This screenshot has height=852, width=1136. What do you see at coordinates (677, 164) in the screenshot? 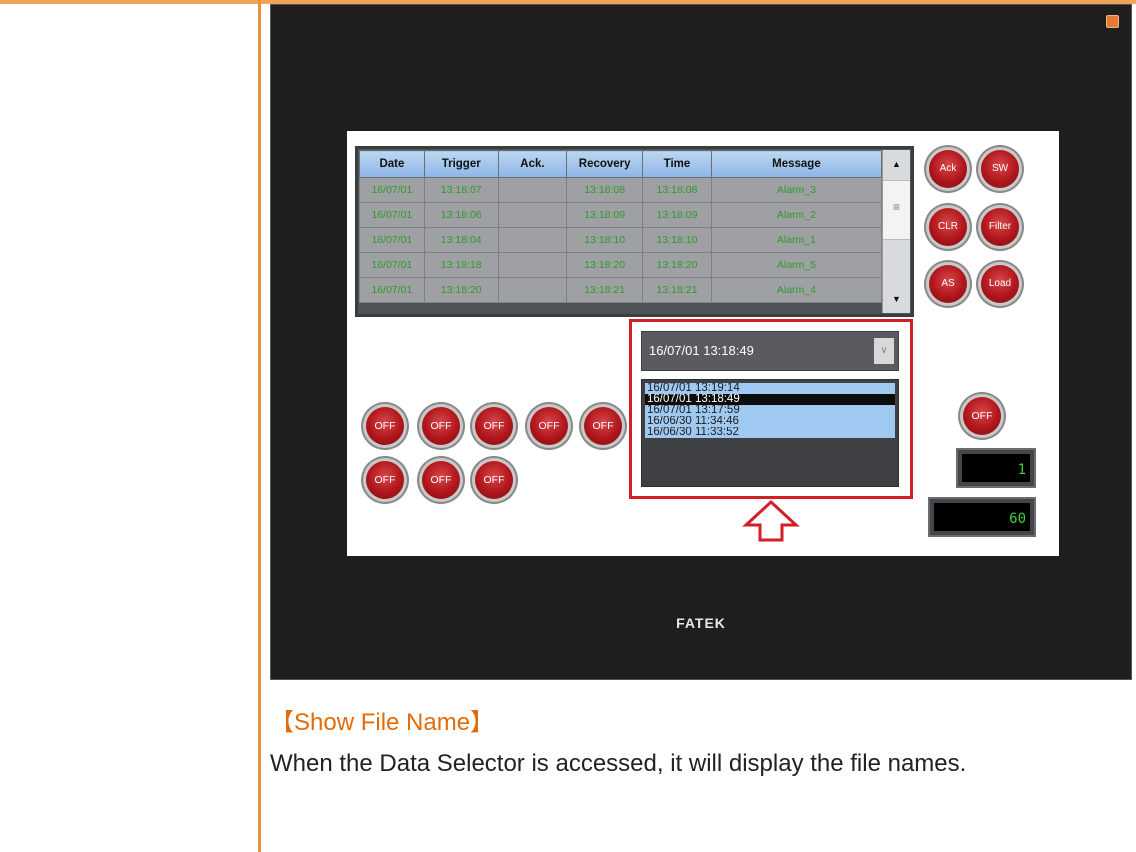
I see `column-time: Time` at bounding box center [677, 164].